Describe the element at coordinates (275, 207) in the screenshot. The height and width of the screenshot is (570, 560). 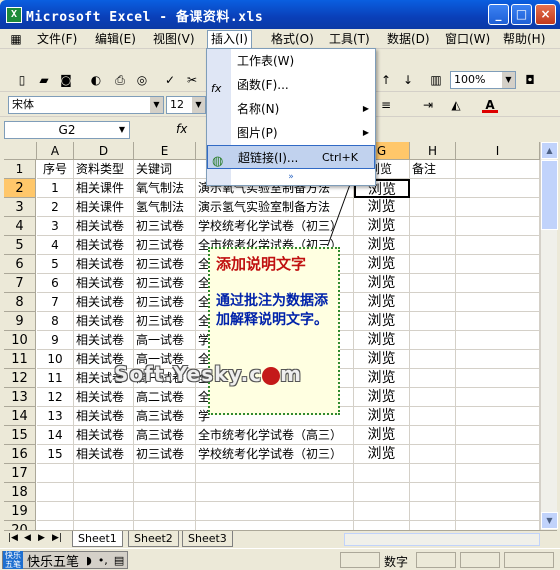
I see `cell-description: 演示氢气实验室制备方法` at that location.